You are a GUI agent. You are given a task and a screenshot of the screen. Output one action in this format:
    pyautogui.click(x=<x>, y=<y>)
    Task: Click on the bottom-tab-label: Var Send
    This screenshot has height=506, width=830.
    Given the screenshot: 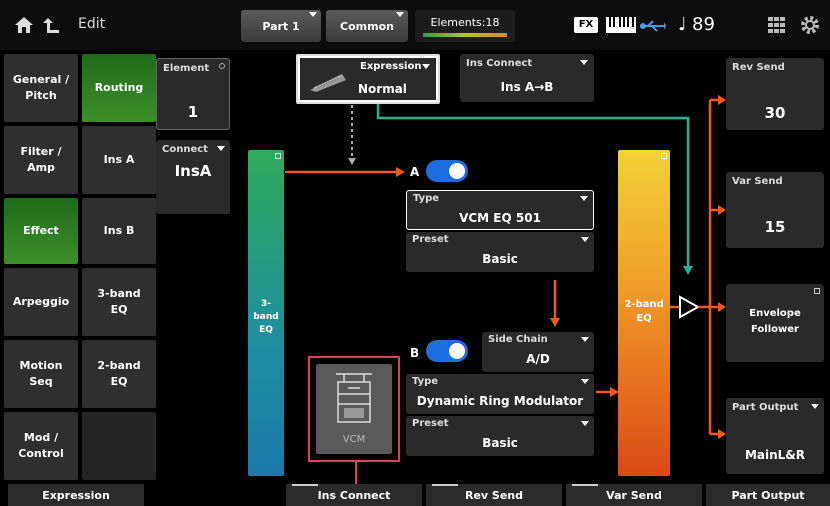 What is the action you would take?
    pyautogui.click(x=634, y=495)
    